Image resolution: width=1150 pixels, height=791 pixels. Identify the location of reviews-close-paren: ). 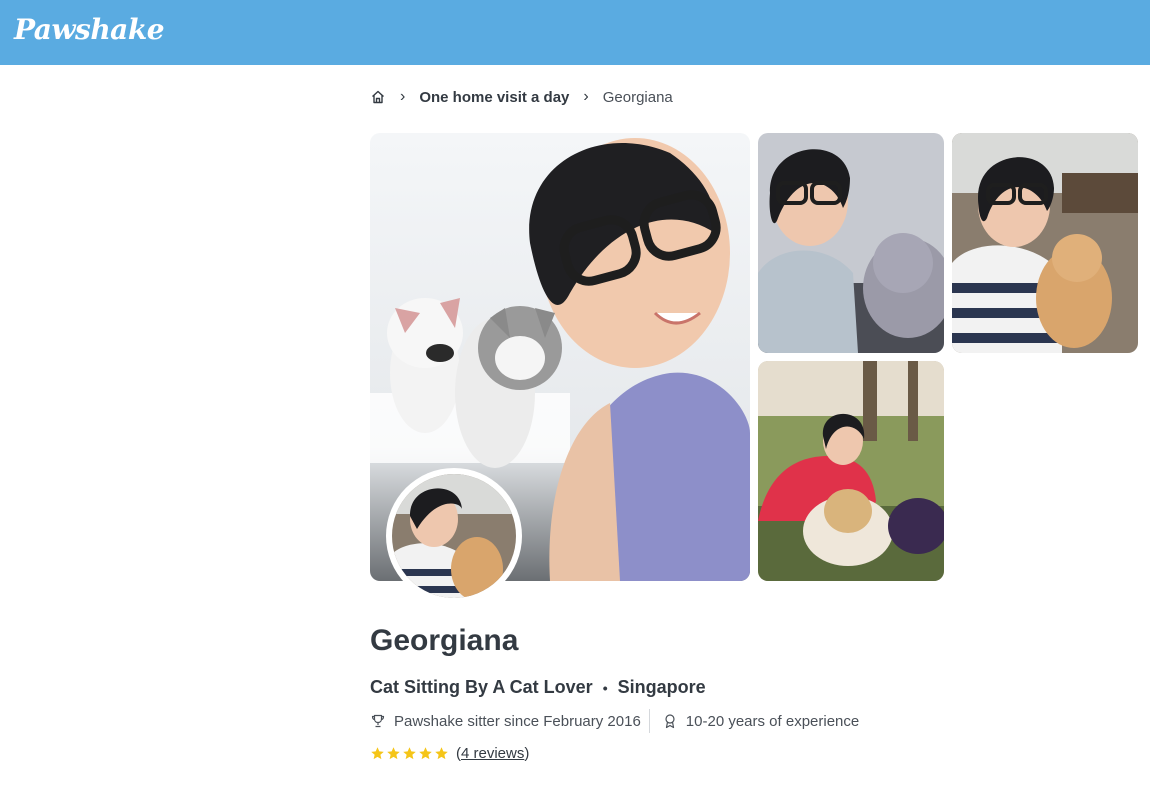
(527, 753).